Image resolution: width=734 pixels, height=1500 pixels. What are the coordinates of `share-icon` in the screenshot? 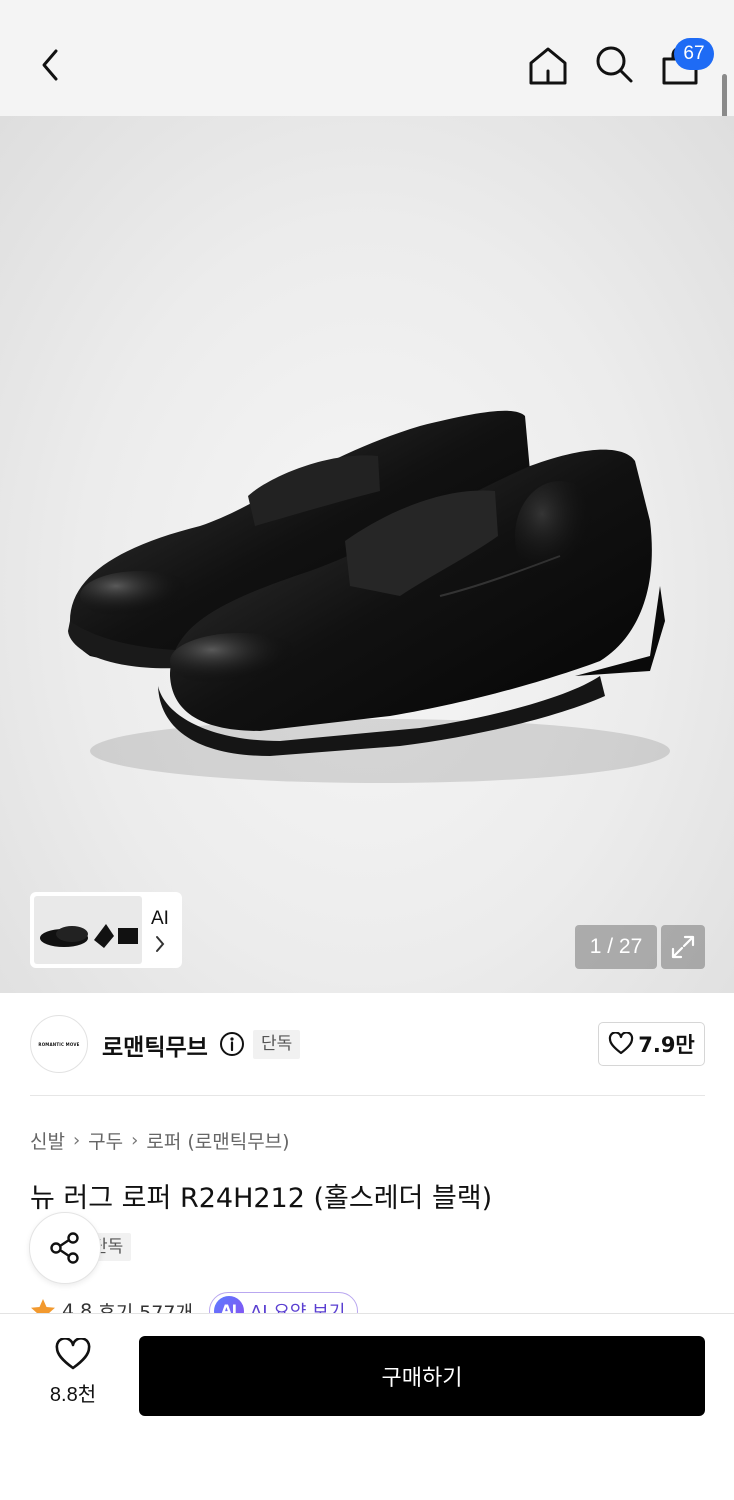 It's located at (64, 1248).